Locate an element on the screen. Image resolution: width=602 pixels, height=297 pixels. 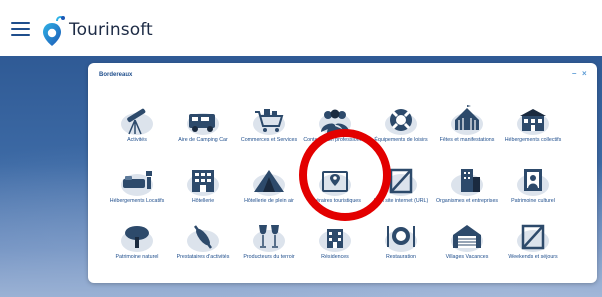
telescope-icon is located at coordinates (137, 121).